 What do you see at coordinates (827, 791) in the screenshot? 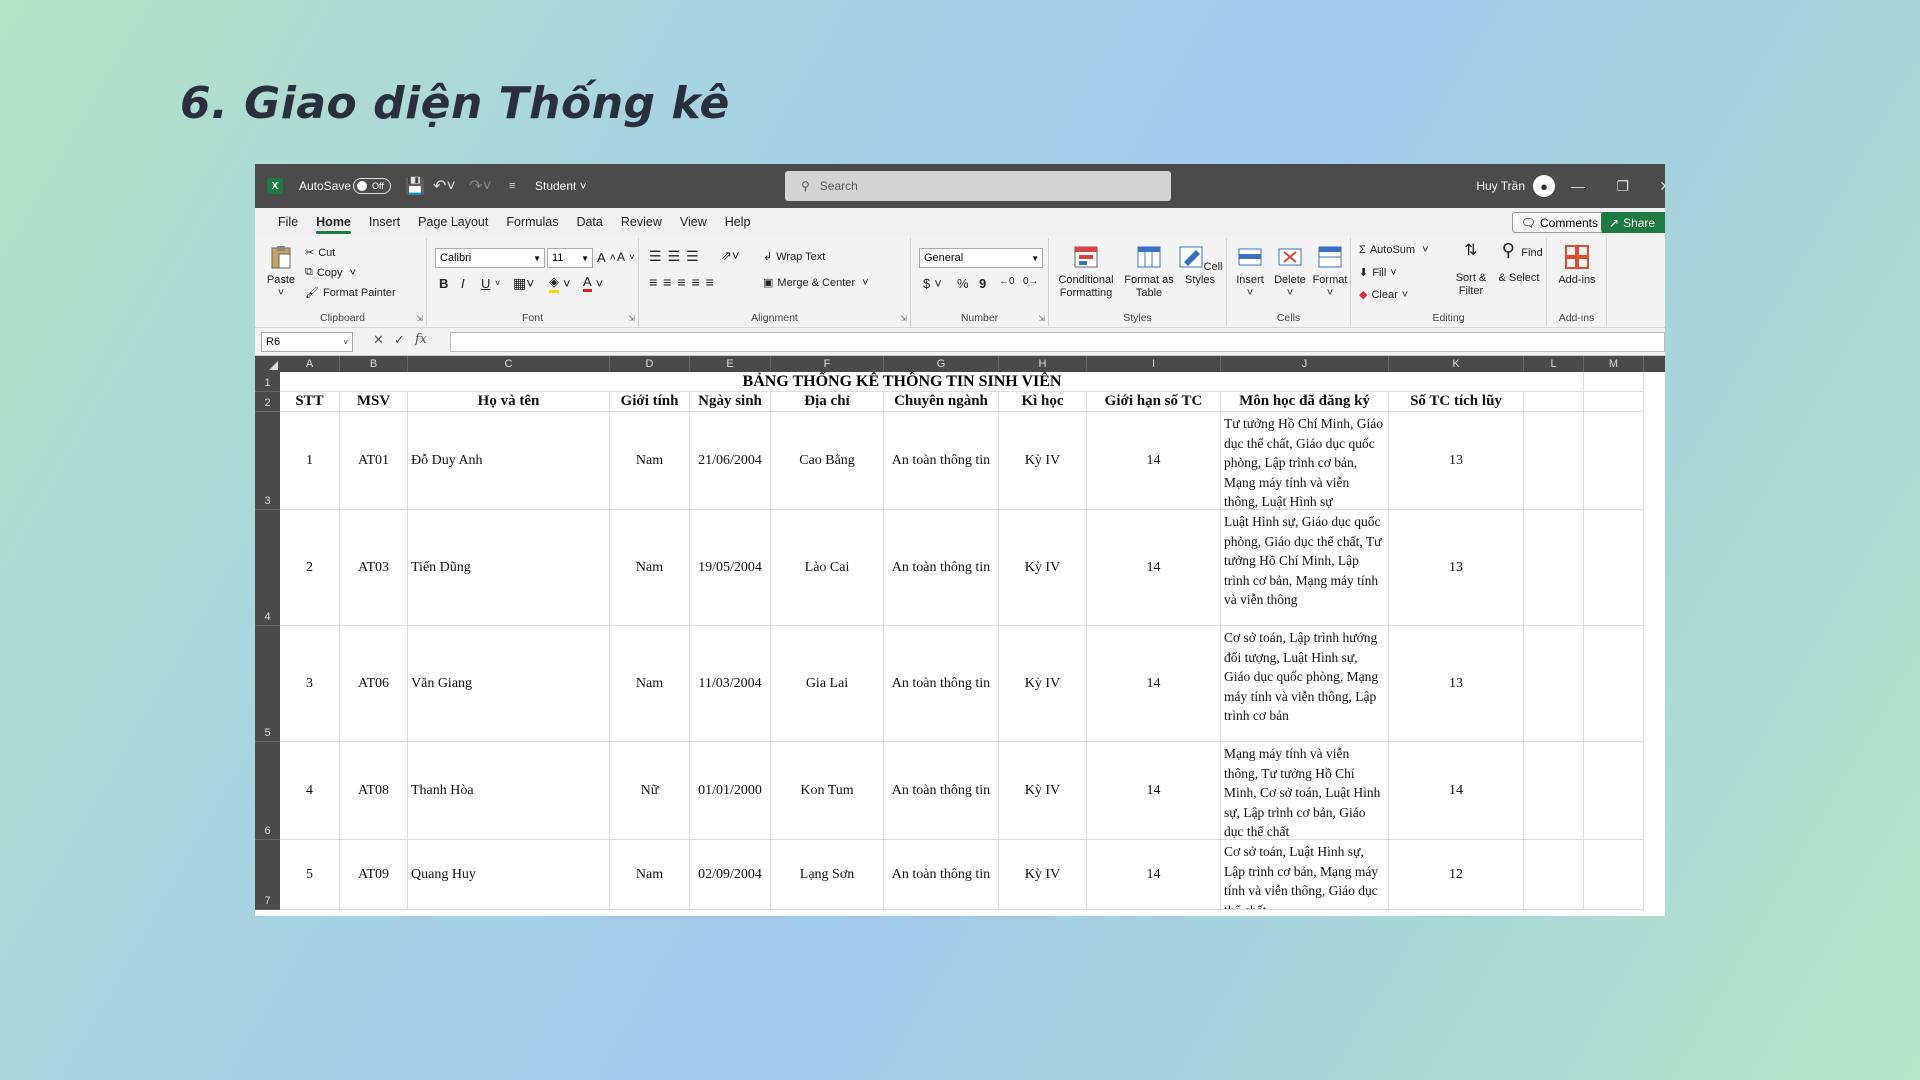
I see `table-cell: Kon Tum` at bounding box center [827, 791].